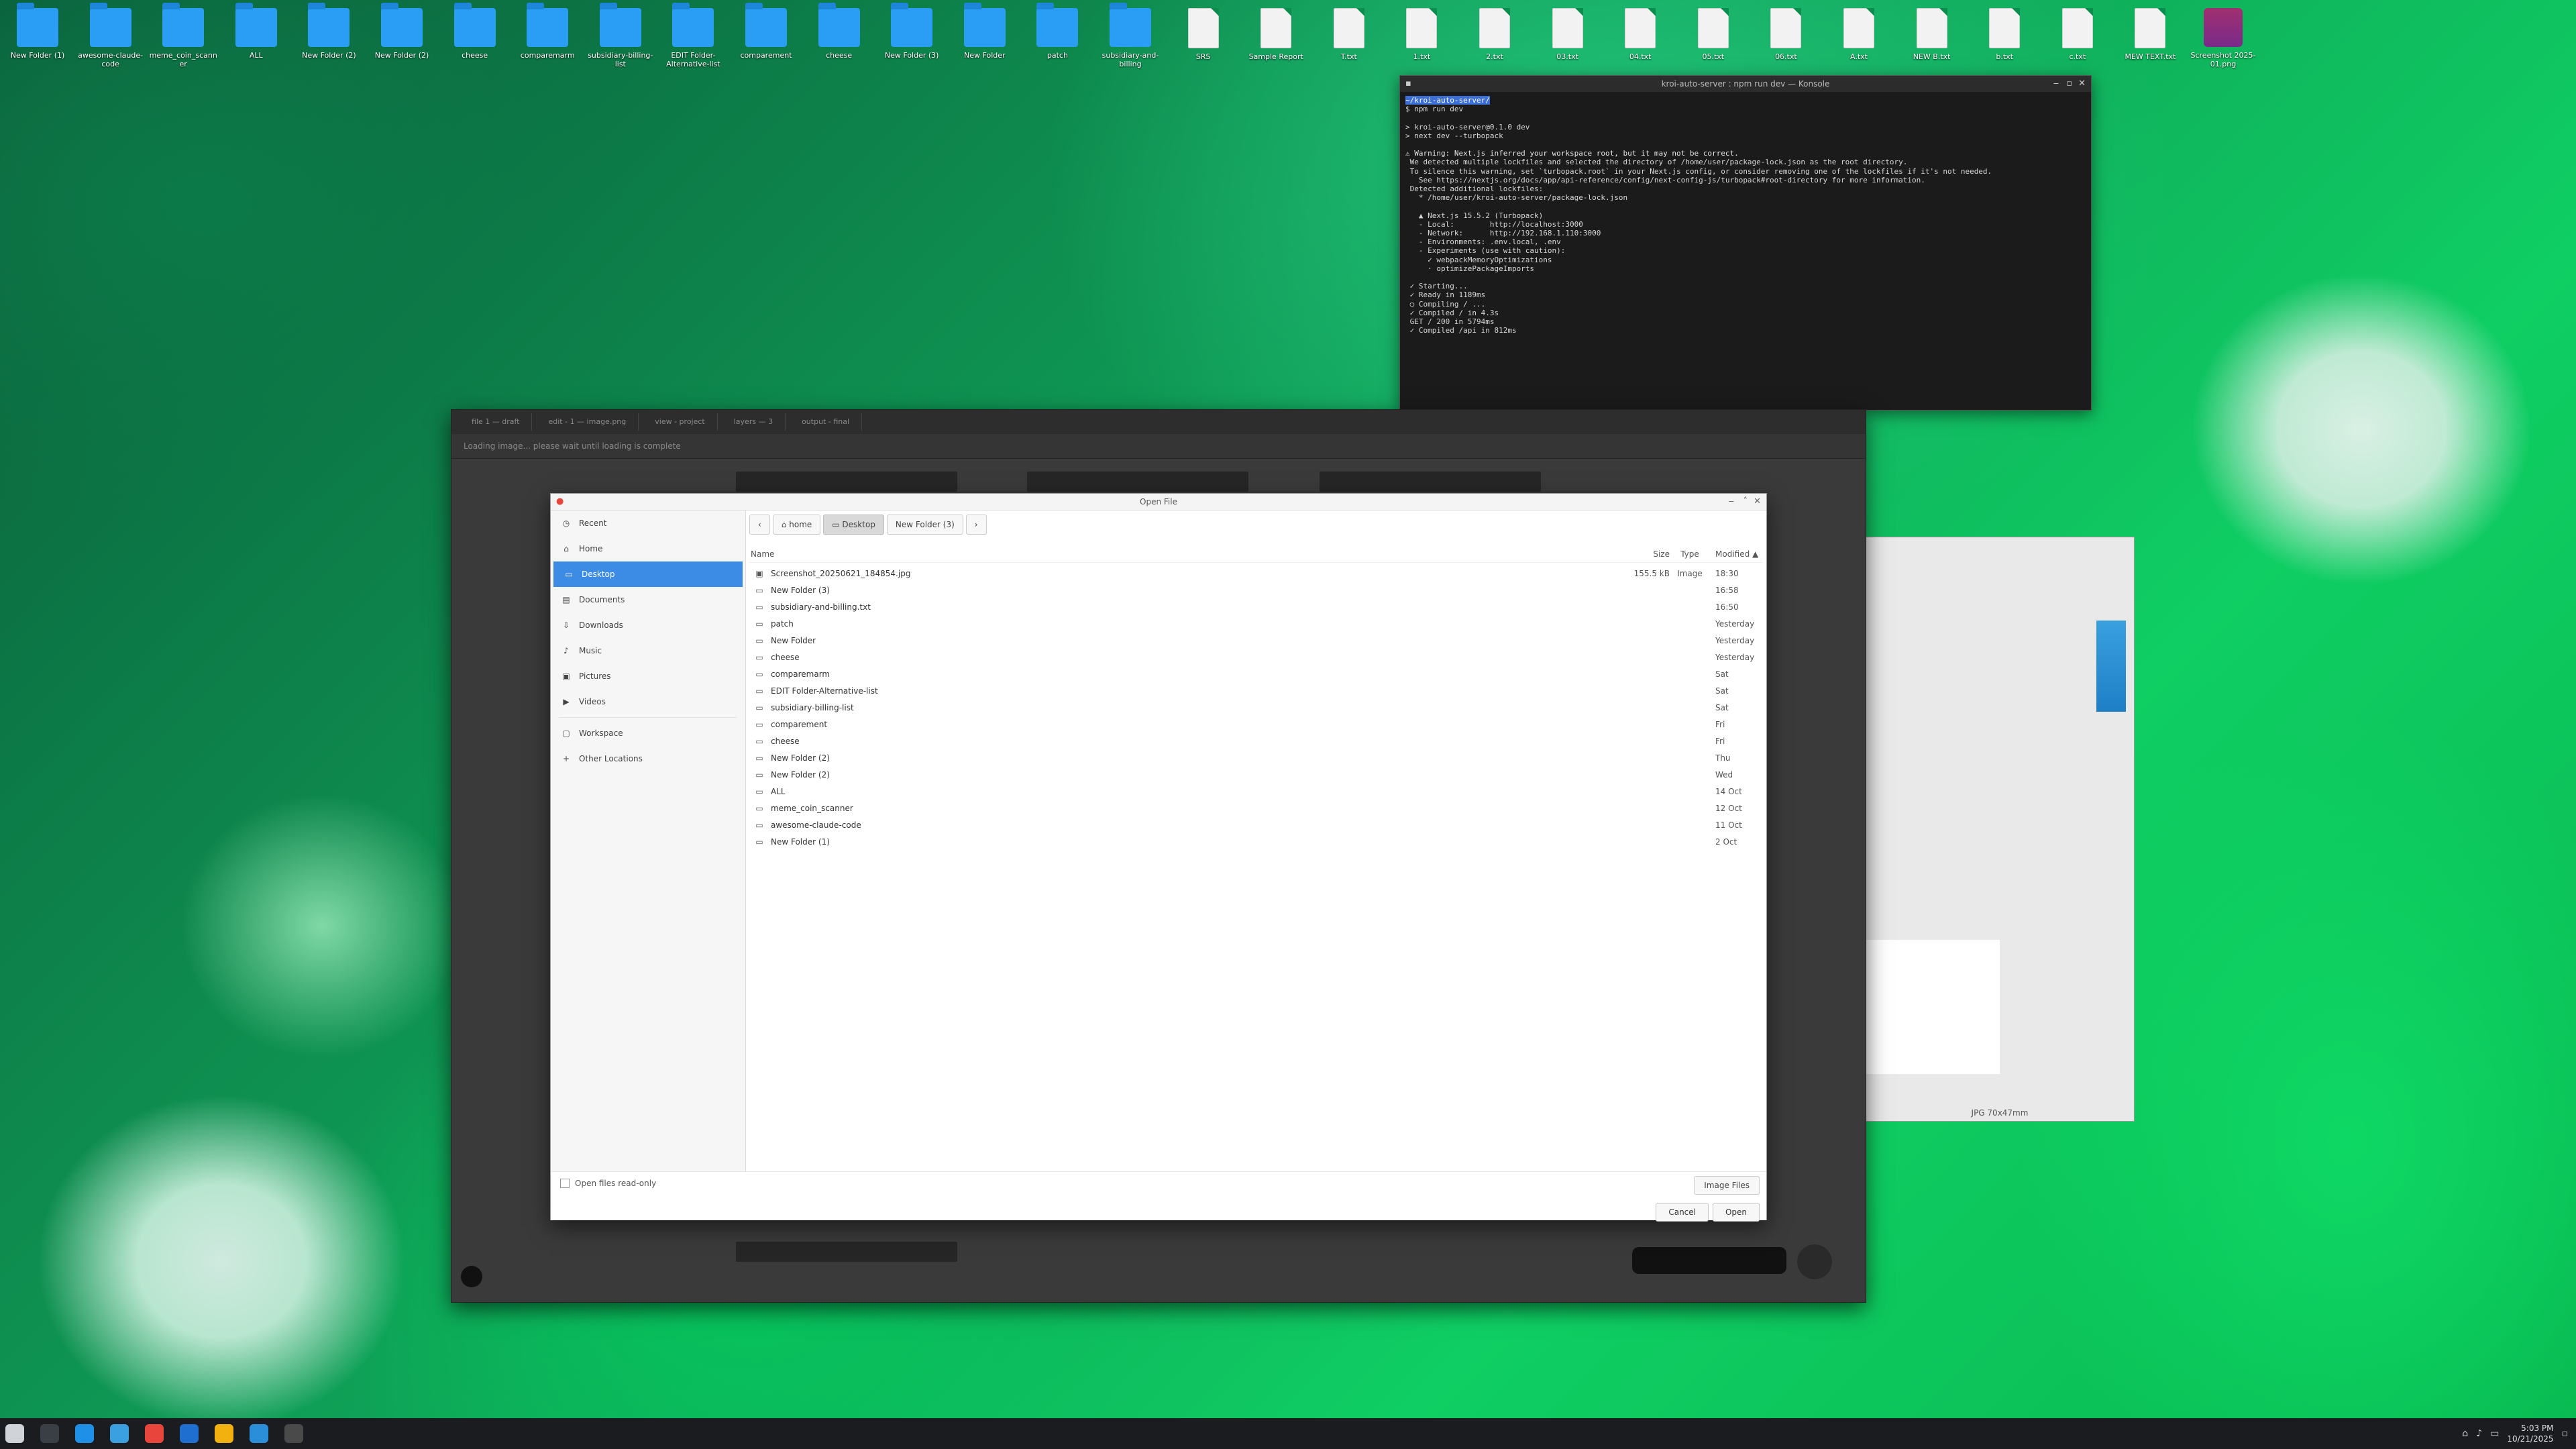 The width and height of the screenshot is (2576, 1449). What do you see at coordinates (766, 31) in the screenshot?
I see `desktop-icon: comparement` at bounding box center [766, 31].